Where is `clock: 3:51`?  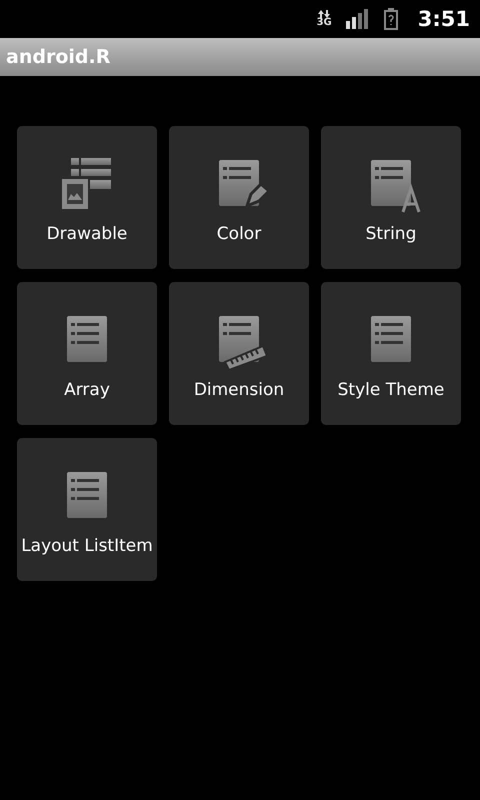 clock: 3:51 is located at coordinates (444, 19).